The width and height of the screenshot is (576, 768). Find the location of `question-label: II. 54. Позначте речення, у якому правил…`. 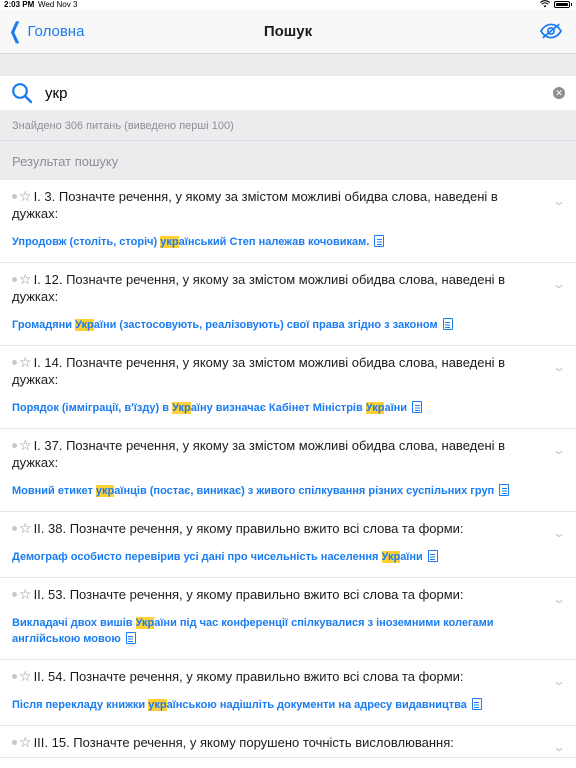

question-label: II. 54. Позначте речення, у якому правил… is located at coordinates (248, 676).